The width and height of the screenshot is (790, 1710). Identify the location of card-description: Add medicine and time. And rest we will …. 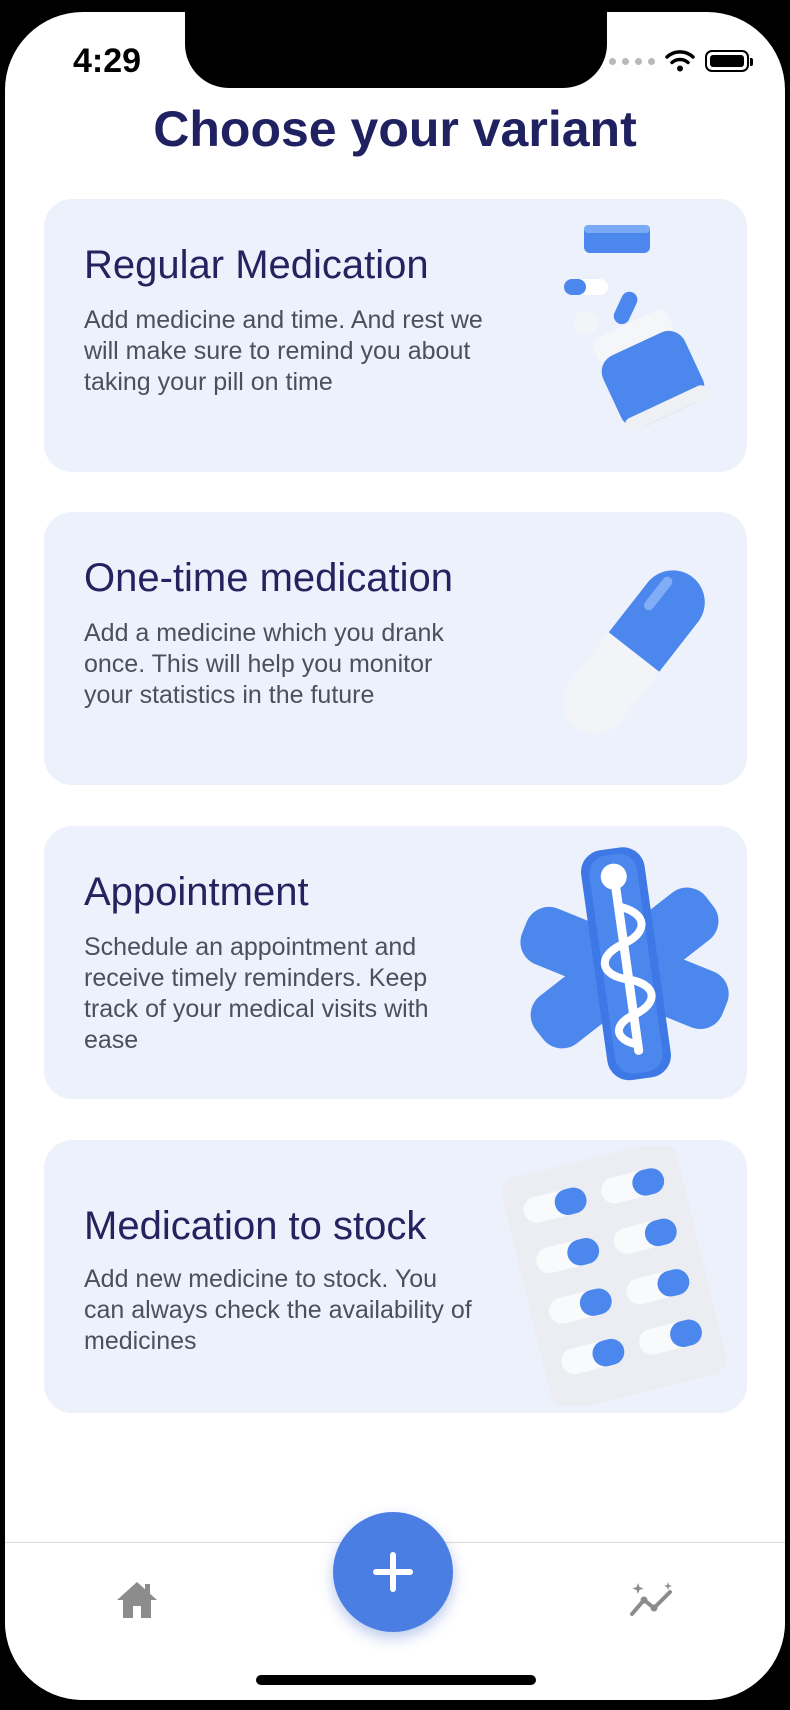
(283, 351).